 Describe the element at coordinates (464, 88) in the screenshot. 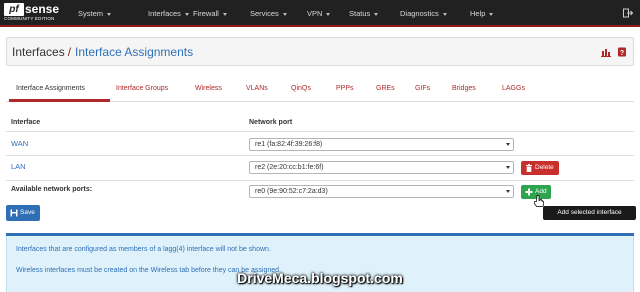

I see `tab-bridges: Bridges` at that location.